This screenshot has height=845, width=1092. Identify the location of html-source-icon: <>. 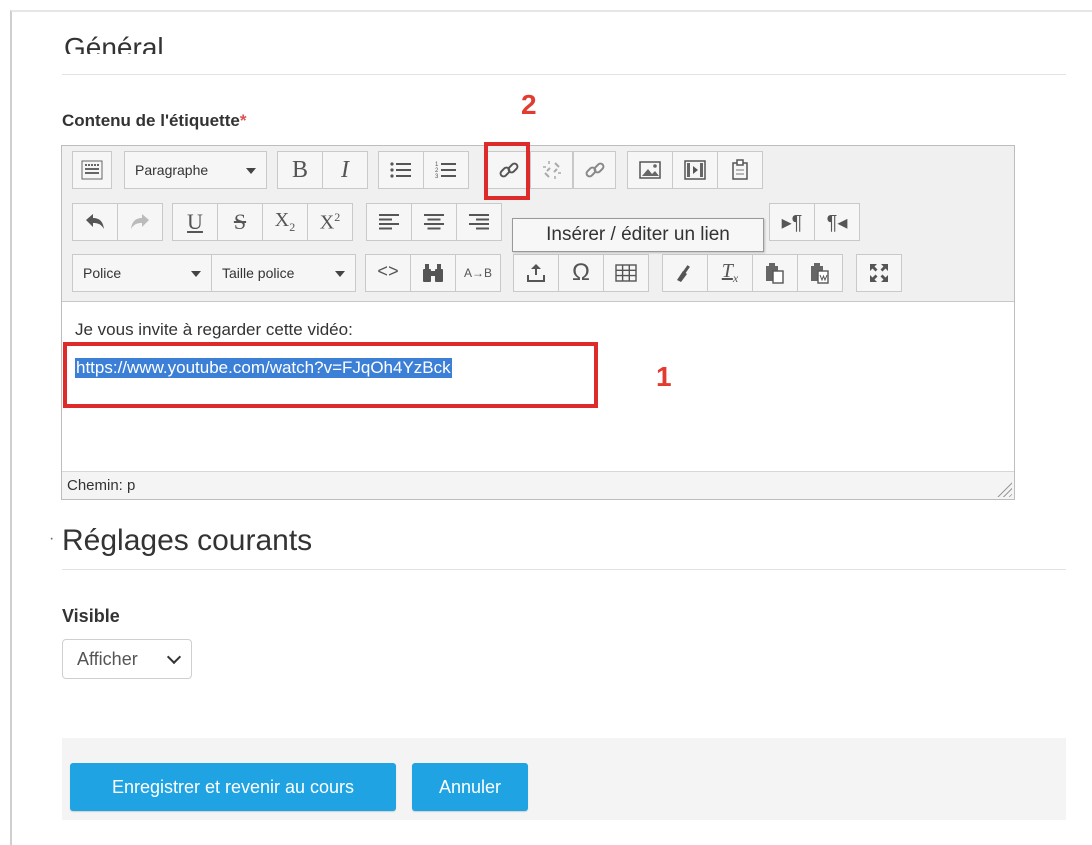
(388, 273).